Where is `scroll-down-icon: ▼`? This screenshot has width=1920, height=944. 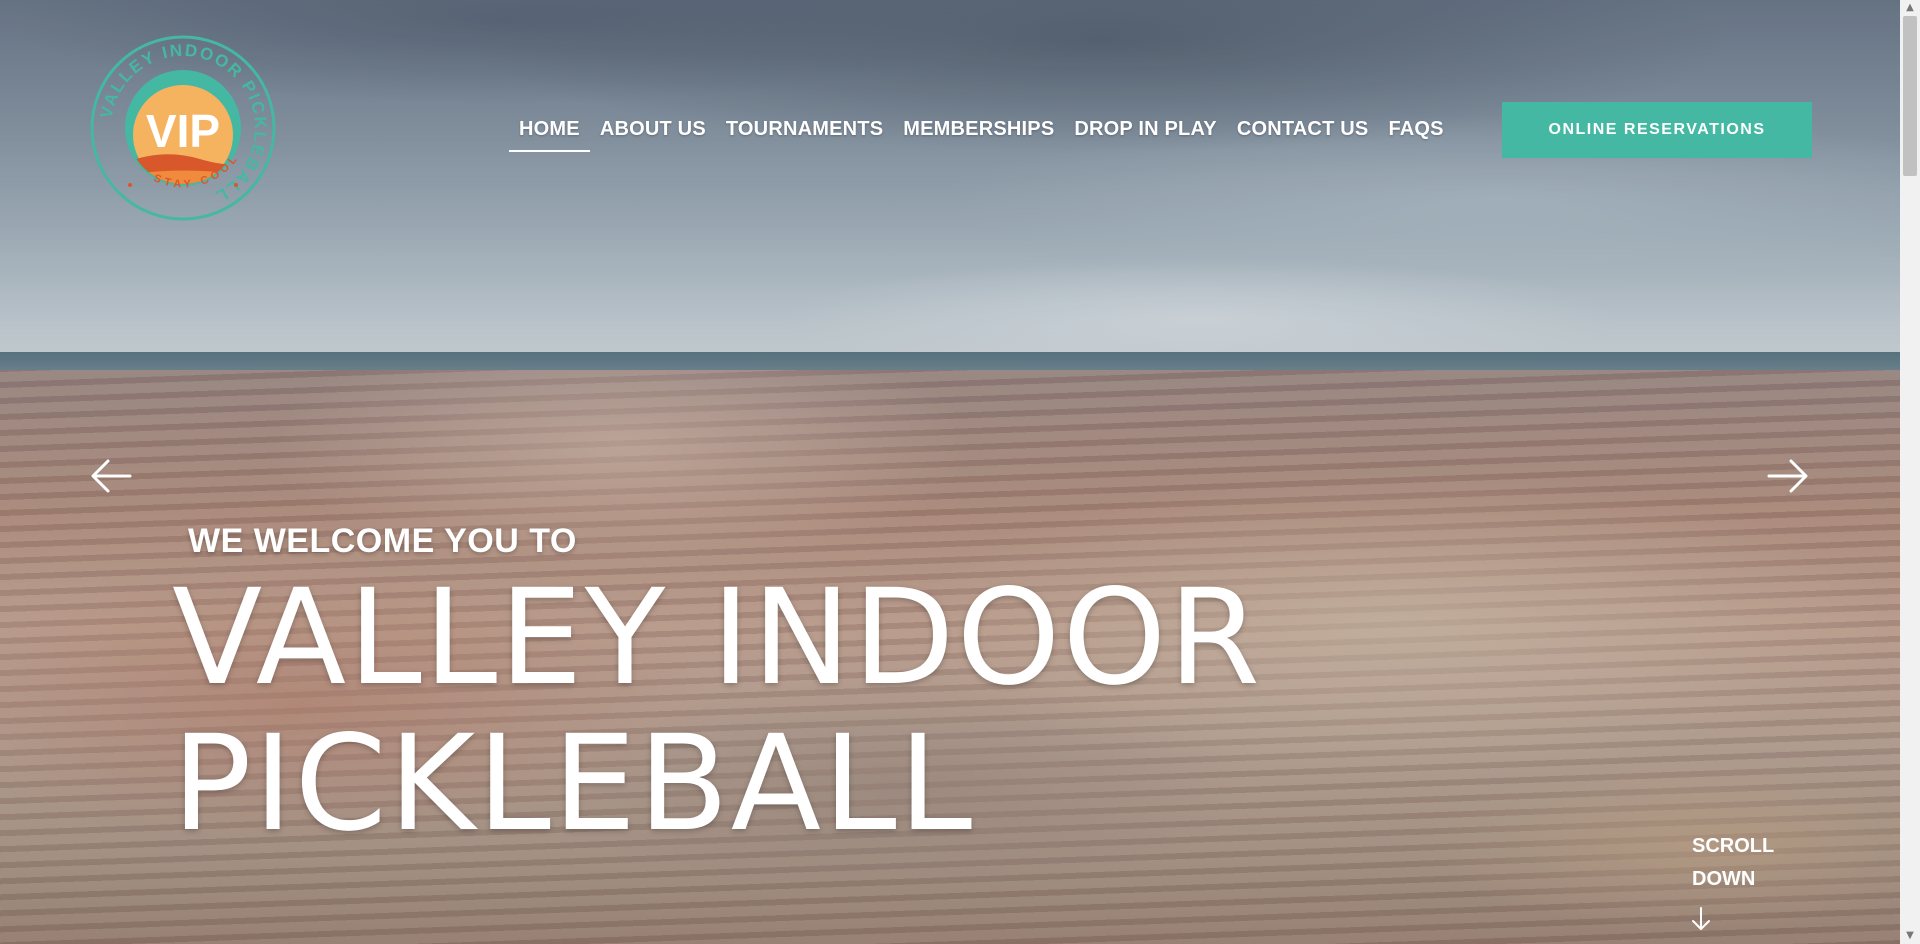 scroll-down-icon: ▼ is located at coordinates (1910, 936).